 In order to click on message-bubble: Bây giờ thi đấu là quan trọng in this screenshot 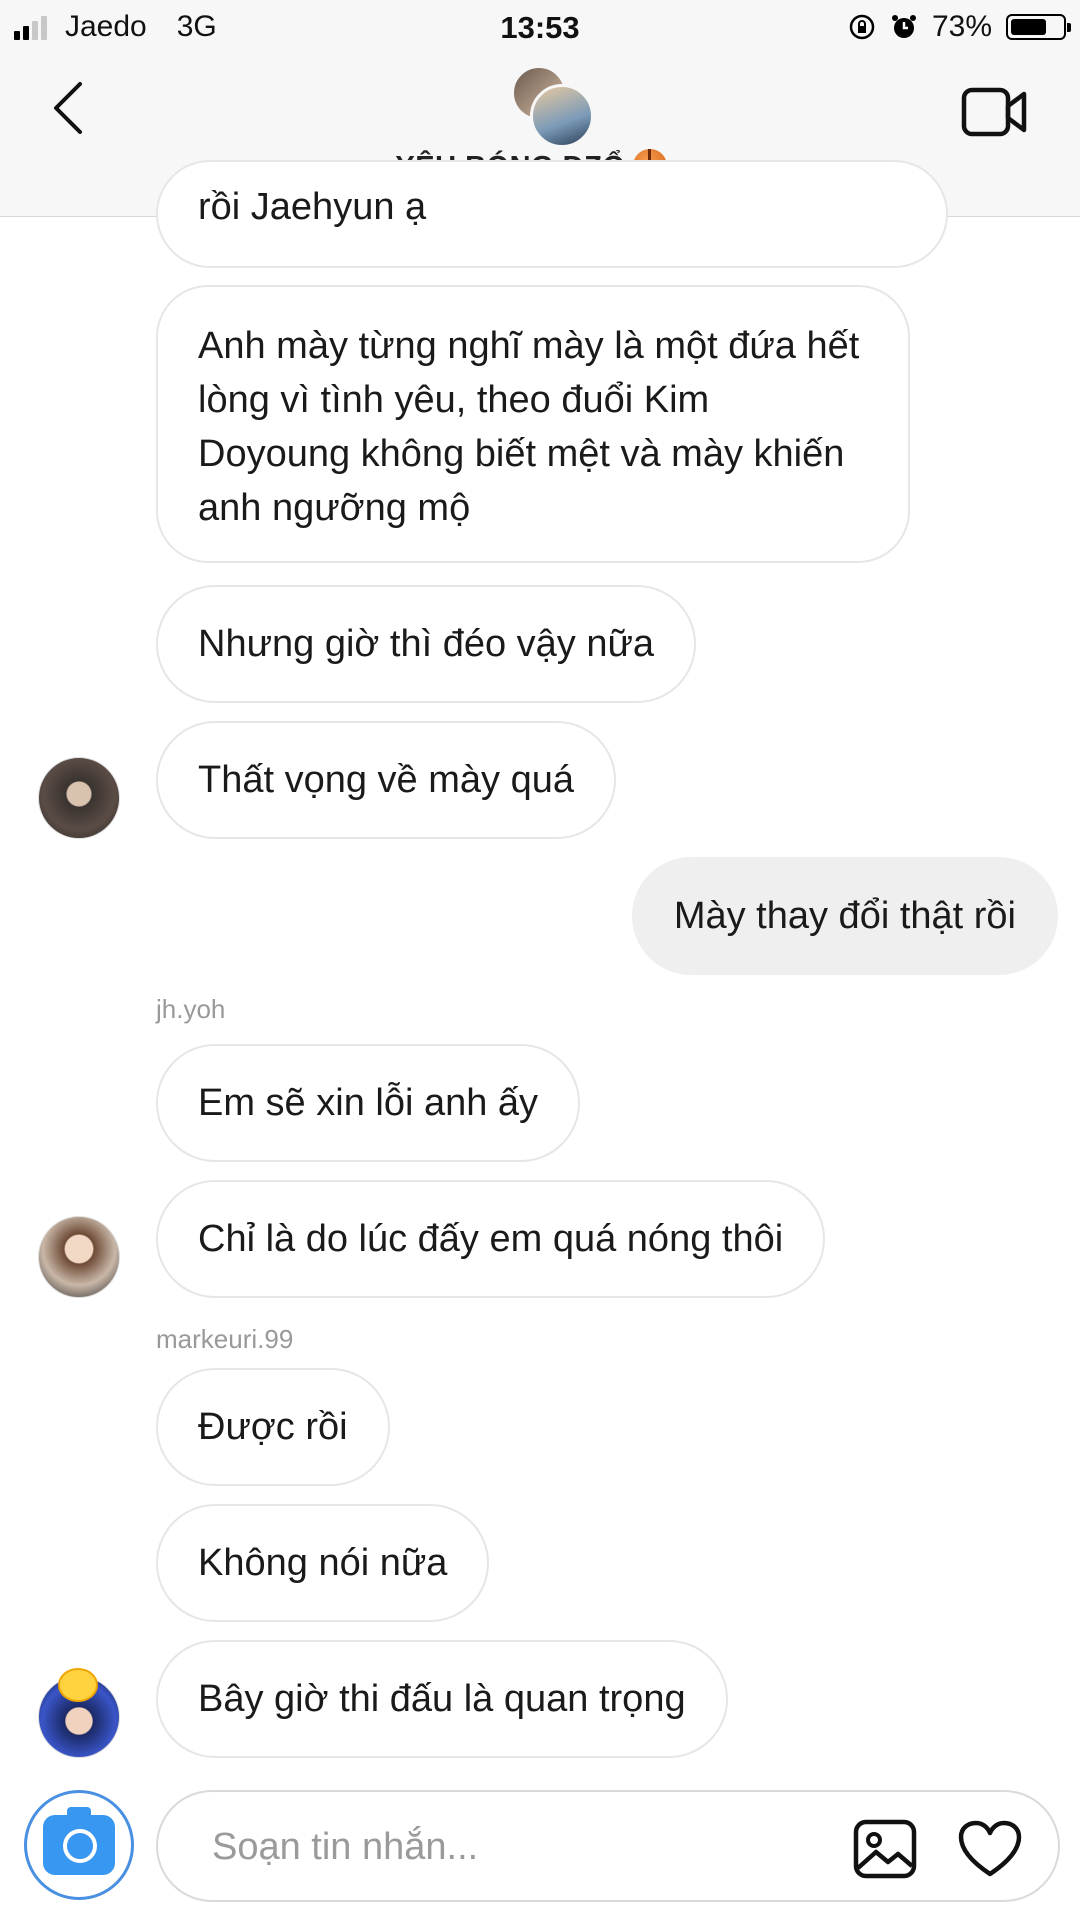, I will do `click(442, 1699)`.